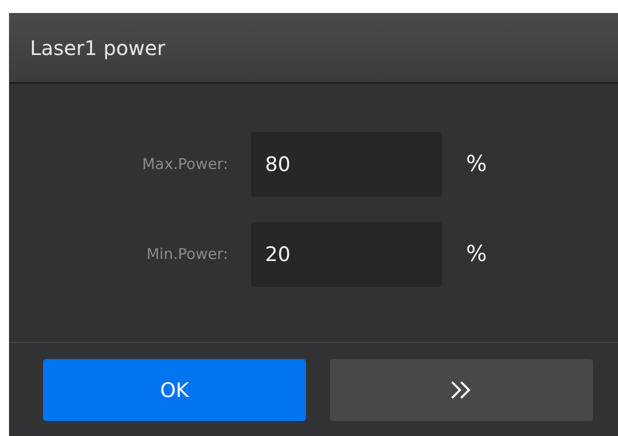  Describe the element at coordinates (346, 254) in the screenshot. I see `input-field: 20` at that location.